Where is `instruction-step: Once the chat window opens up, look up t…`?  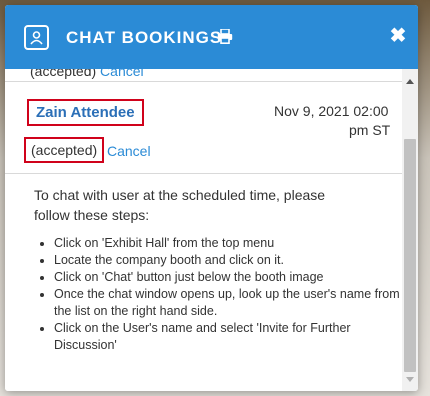
instruction-step: Once the chat window opens up, look up t… is located at coordinates (229, 303).